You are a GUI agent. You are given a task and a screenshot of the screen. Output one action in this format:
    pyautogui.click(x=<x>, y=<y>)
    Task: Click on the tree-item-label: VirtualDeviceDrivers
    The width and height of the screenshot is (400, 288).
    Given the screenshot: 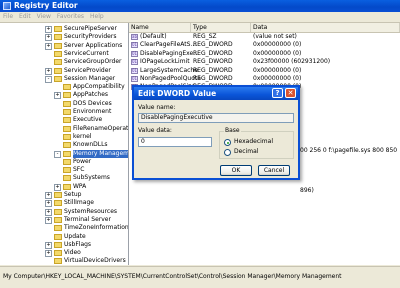 What is the action you would take?
    pyautogui.click(x=95, y=261)
    